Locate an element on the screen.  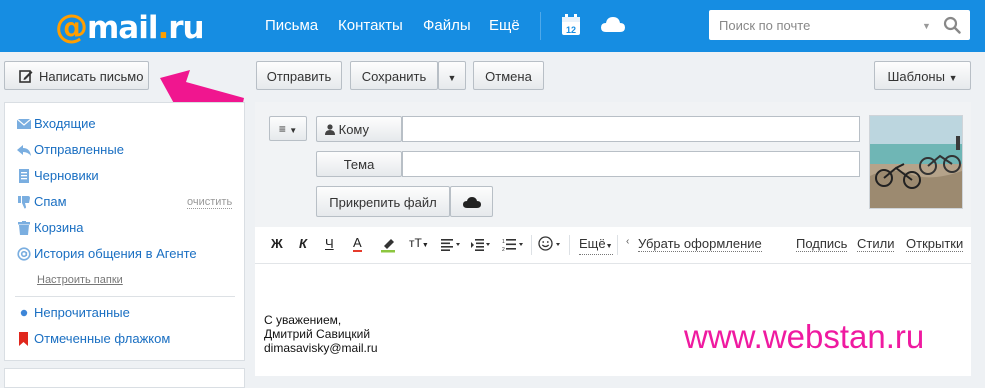
mailru-logo: @mail.ru is located at coordinates (130, 26).